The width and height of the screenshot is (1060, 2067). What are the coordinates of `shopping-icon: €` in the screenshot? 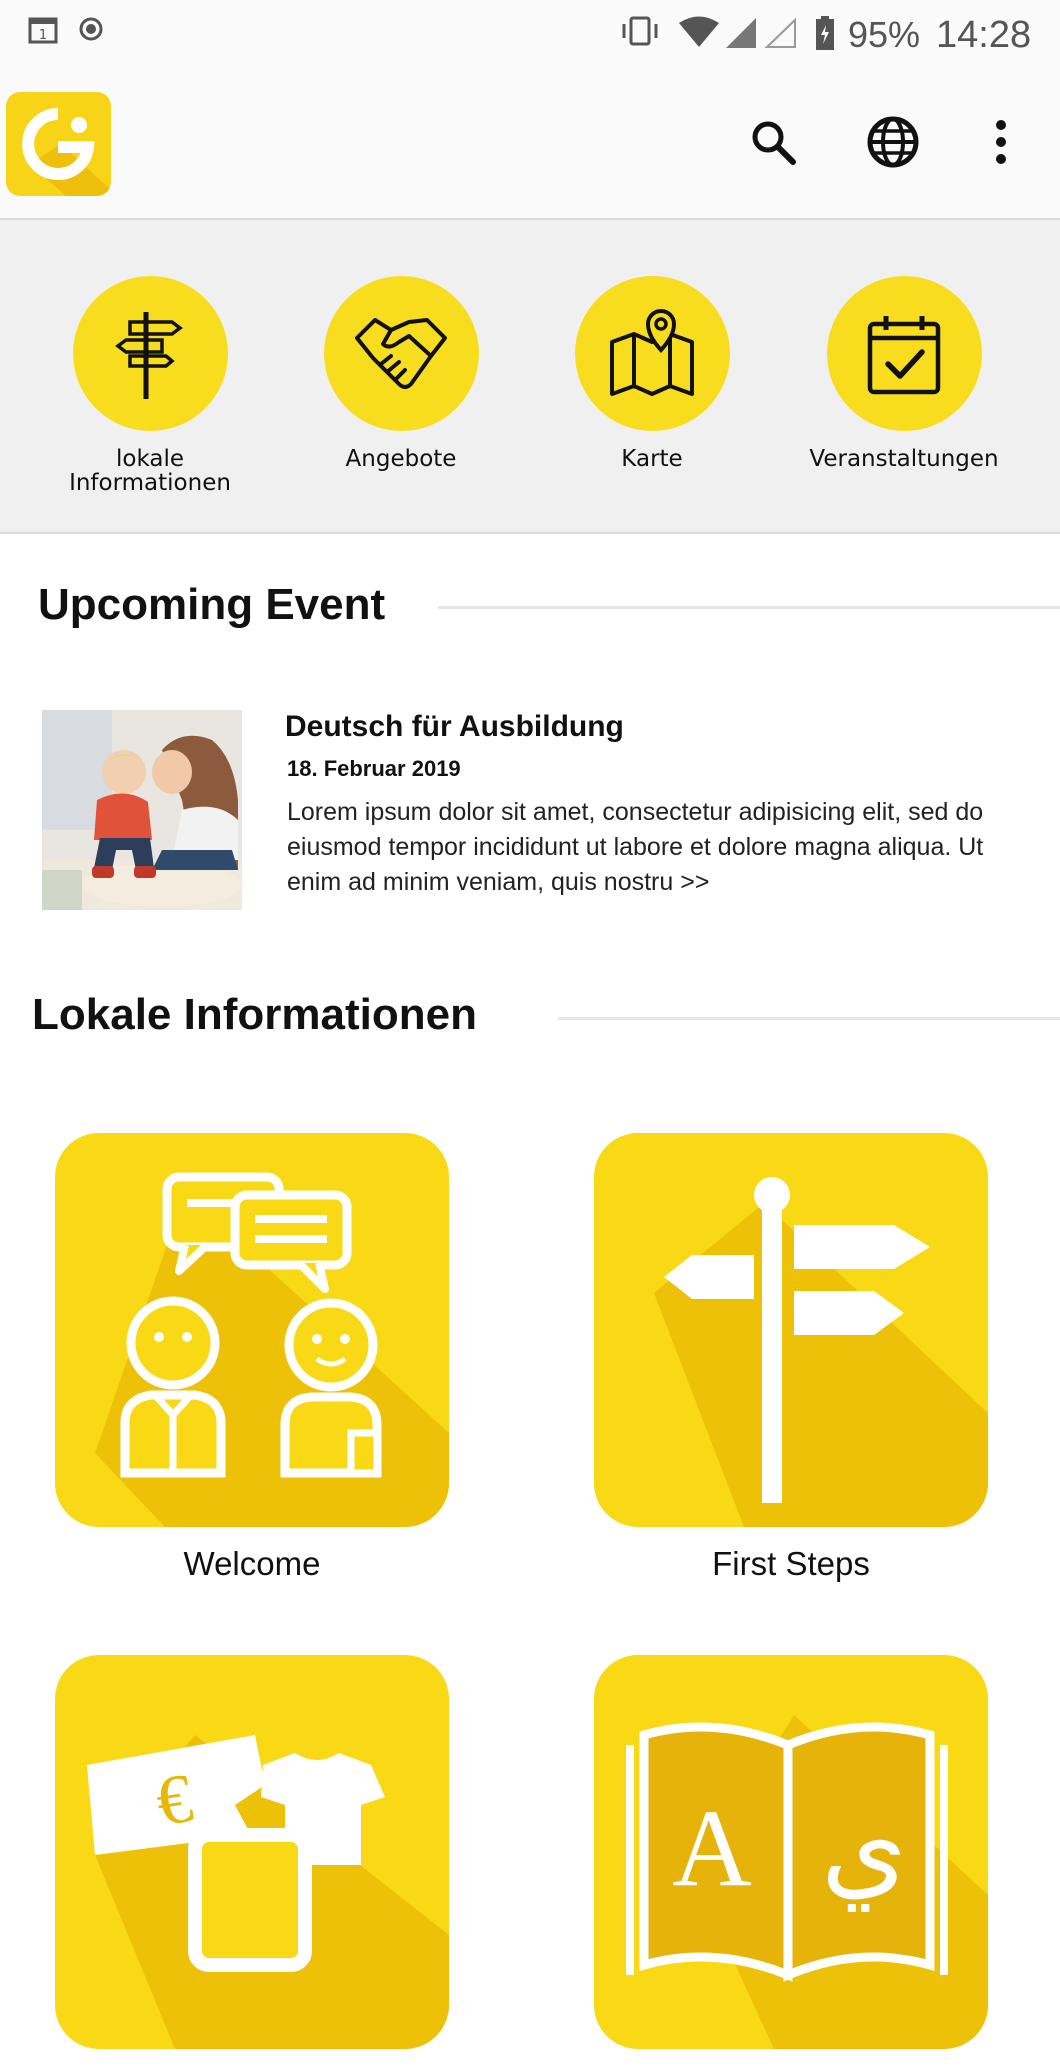 It's located at (252, 1852).